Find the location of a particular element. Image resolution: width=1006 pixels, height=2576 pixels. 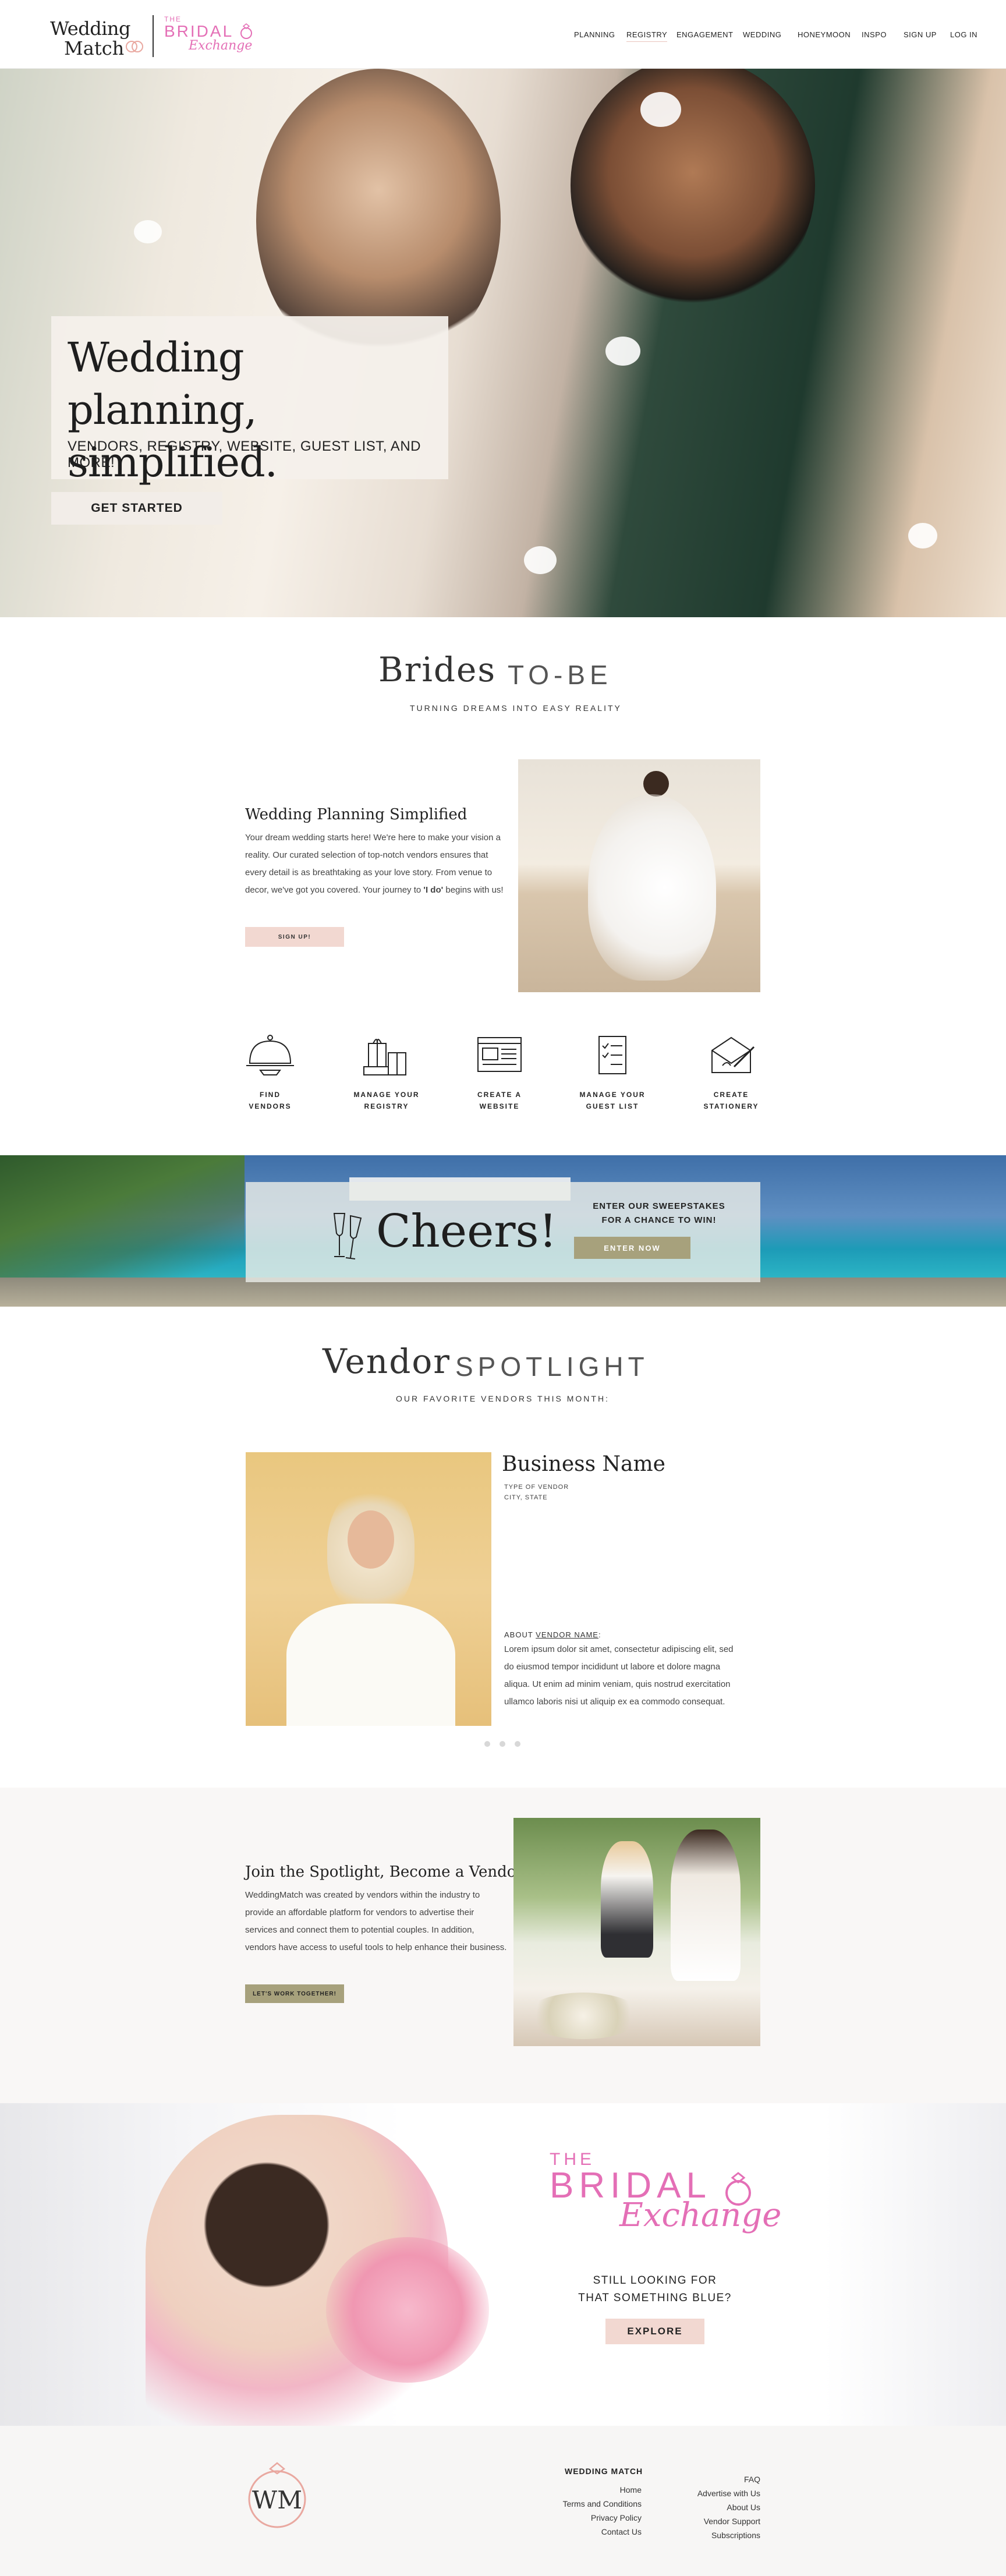

planning-body-end: begins with us! is located at coordinates (473, 890).